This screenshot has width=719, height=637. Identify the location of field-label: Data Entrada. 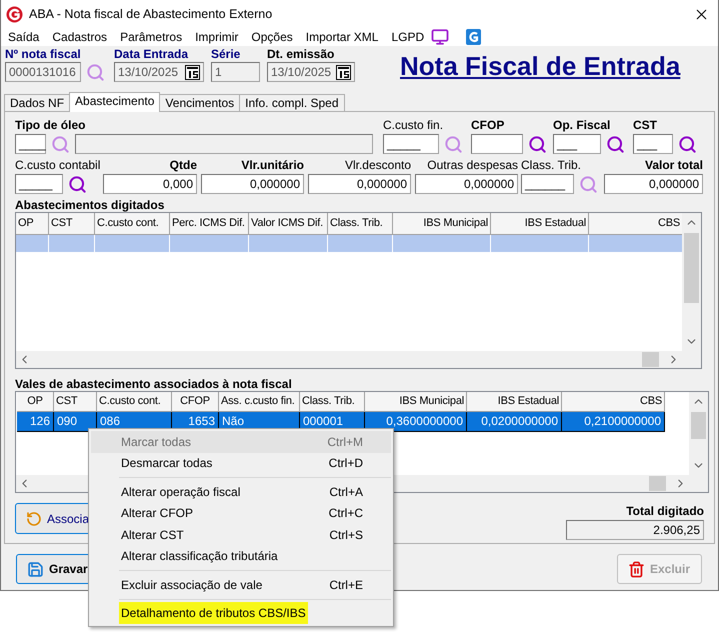
(151, 54).